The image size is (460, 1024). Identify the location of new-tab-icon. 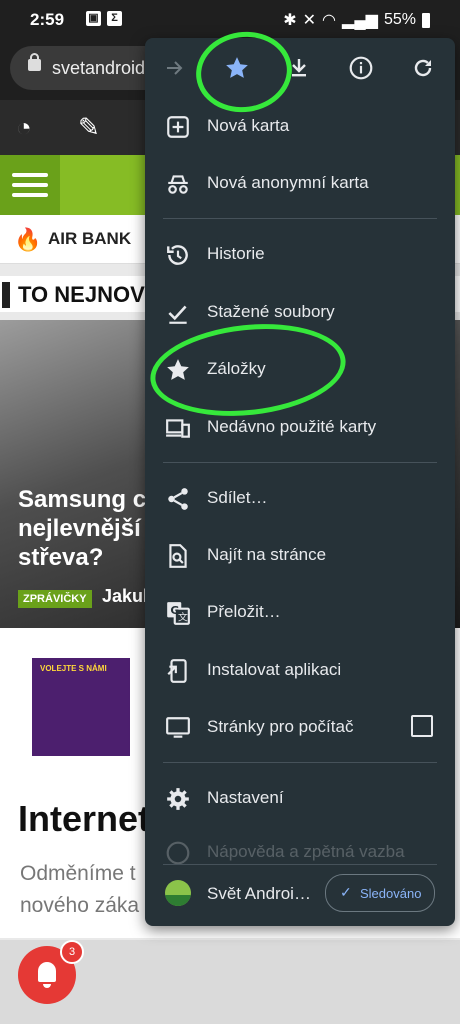
(178, 127).